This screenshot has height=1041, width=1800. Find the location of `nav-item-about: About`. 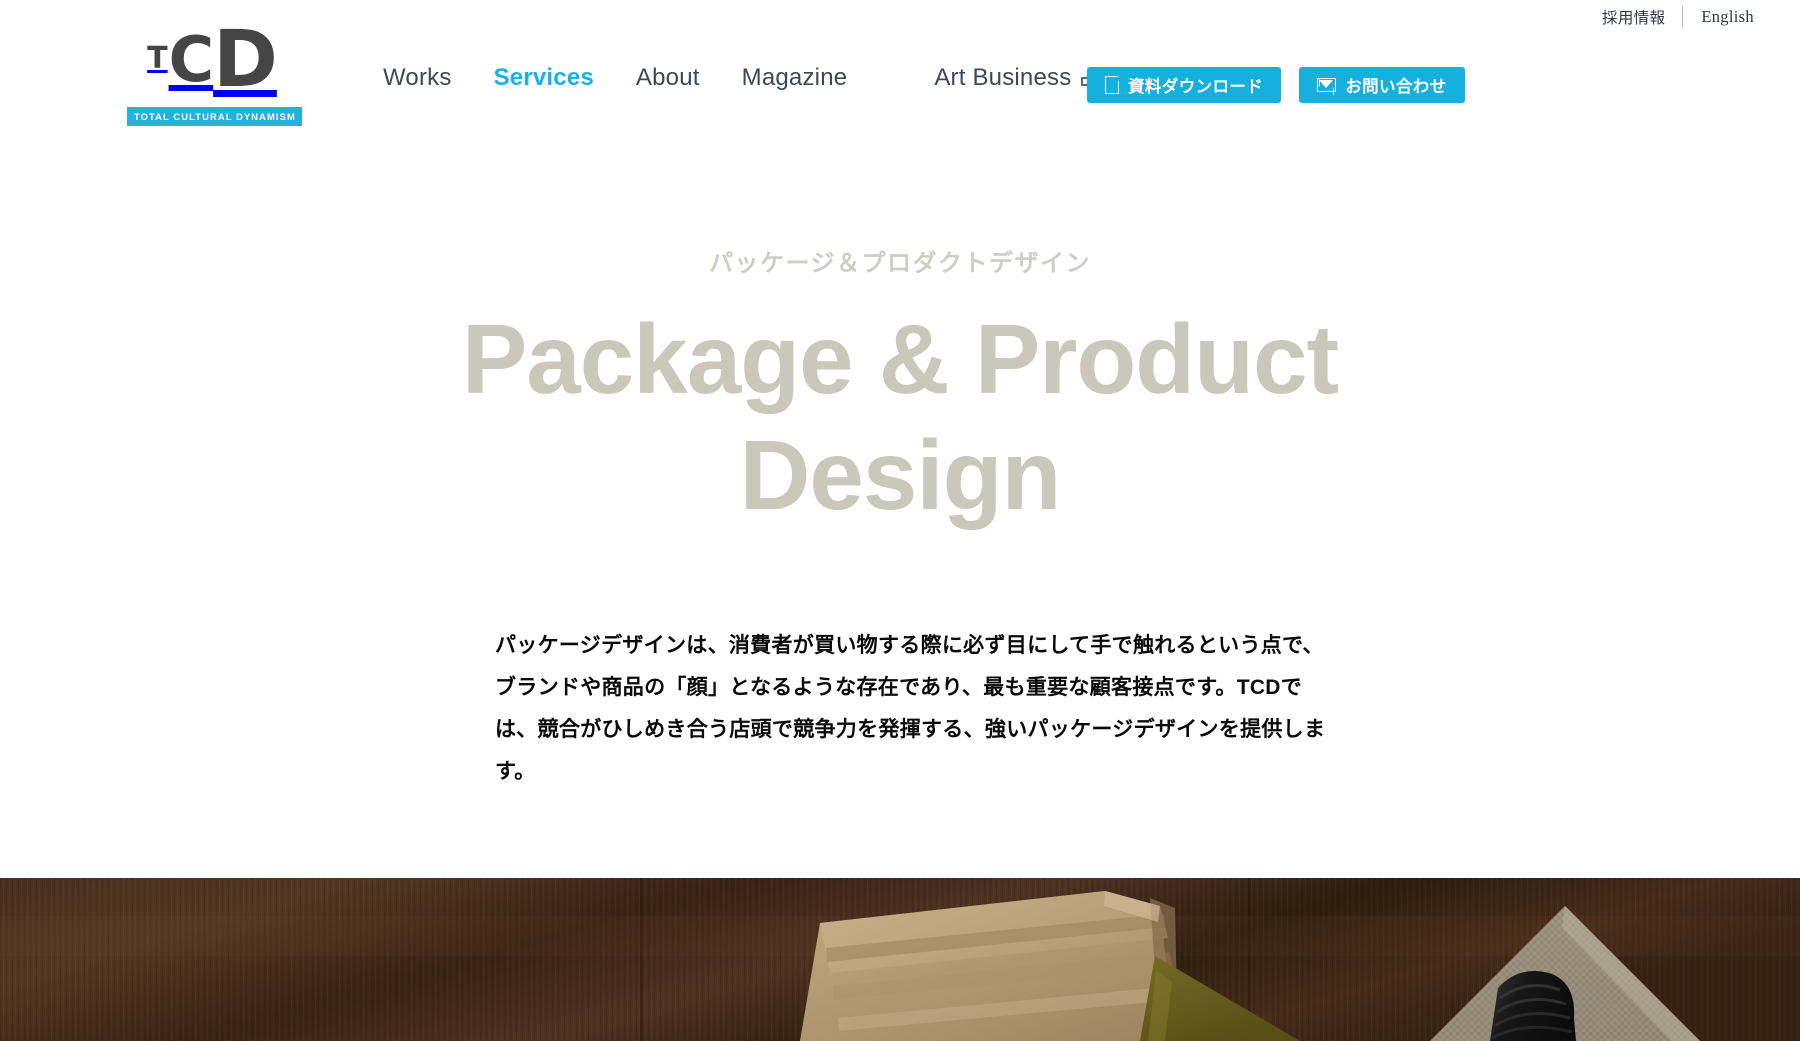

nav-item-about: About is located at coordinates (668, 78).